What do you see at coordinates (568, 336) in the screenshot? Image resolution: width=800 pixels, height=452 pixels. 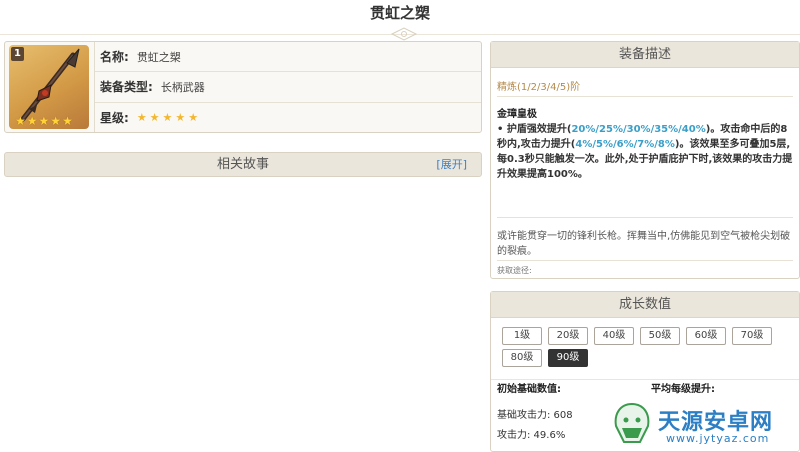 I see `level-button-20: 20级` at bounding box center [568, 336].